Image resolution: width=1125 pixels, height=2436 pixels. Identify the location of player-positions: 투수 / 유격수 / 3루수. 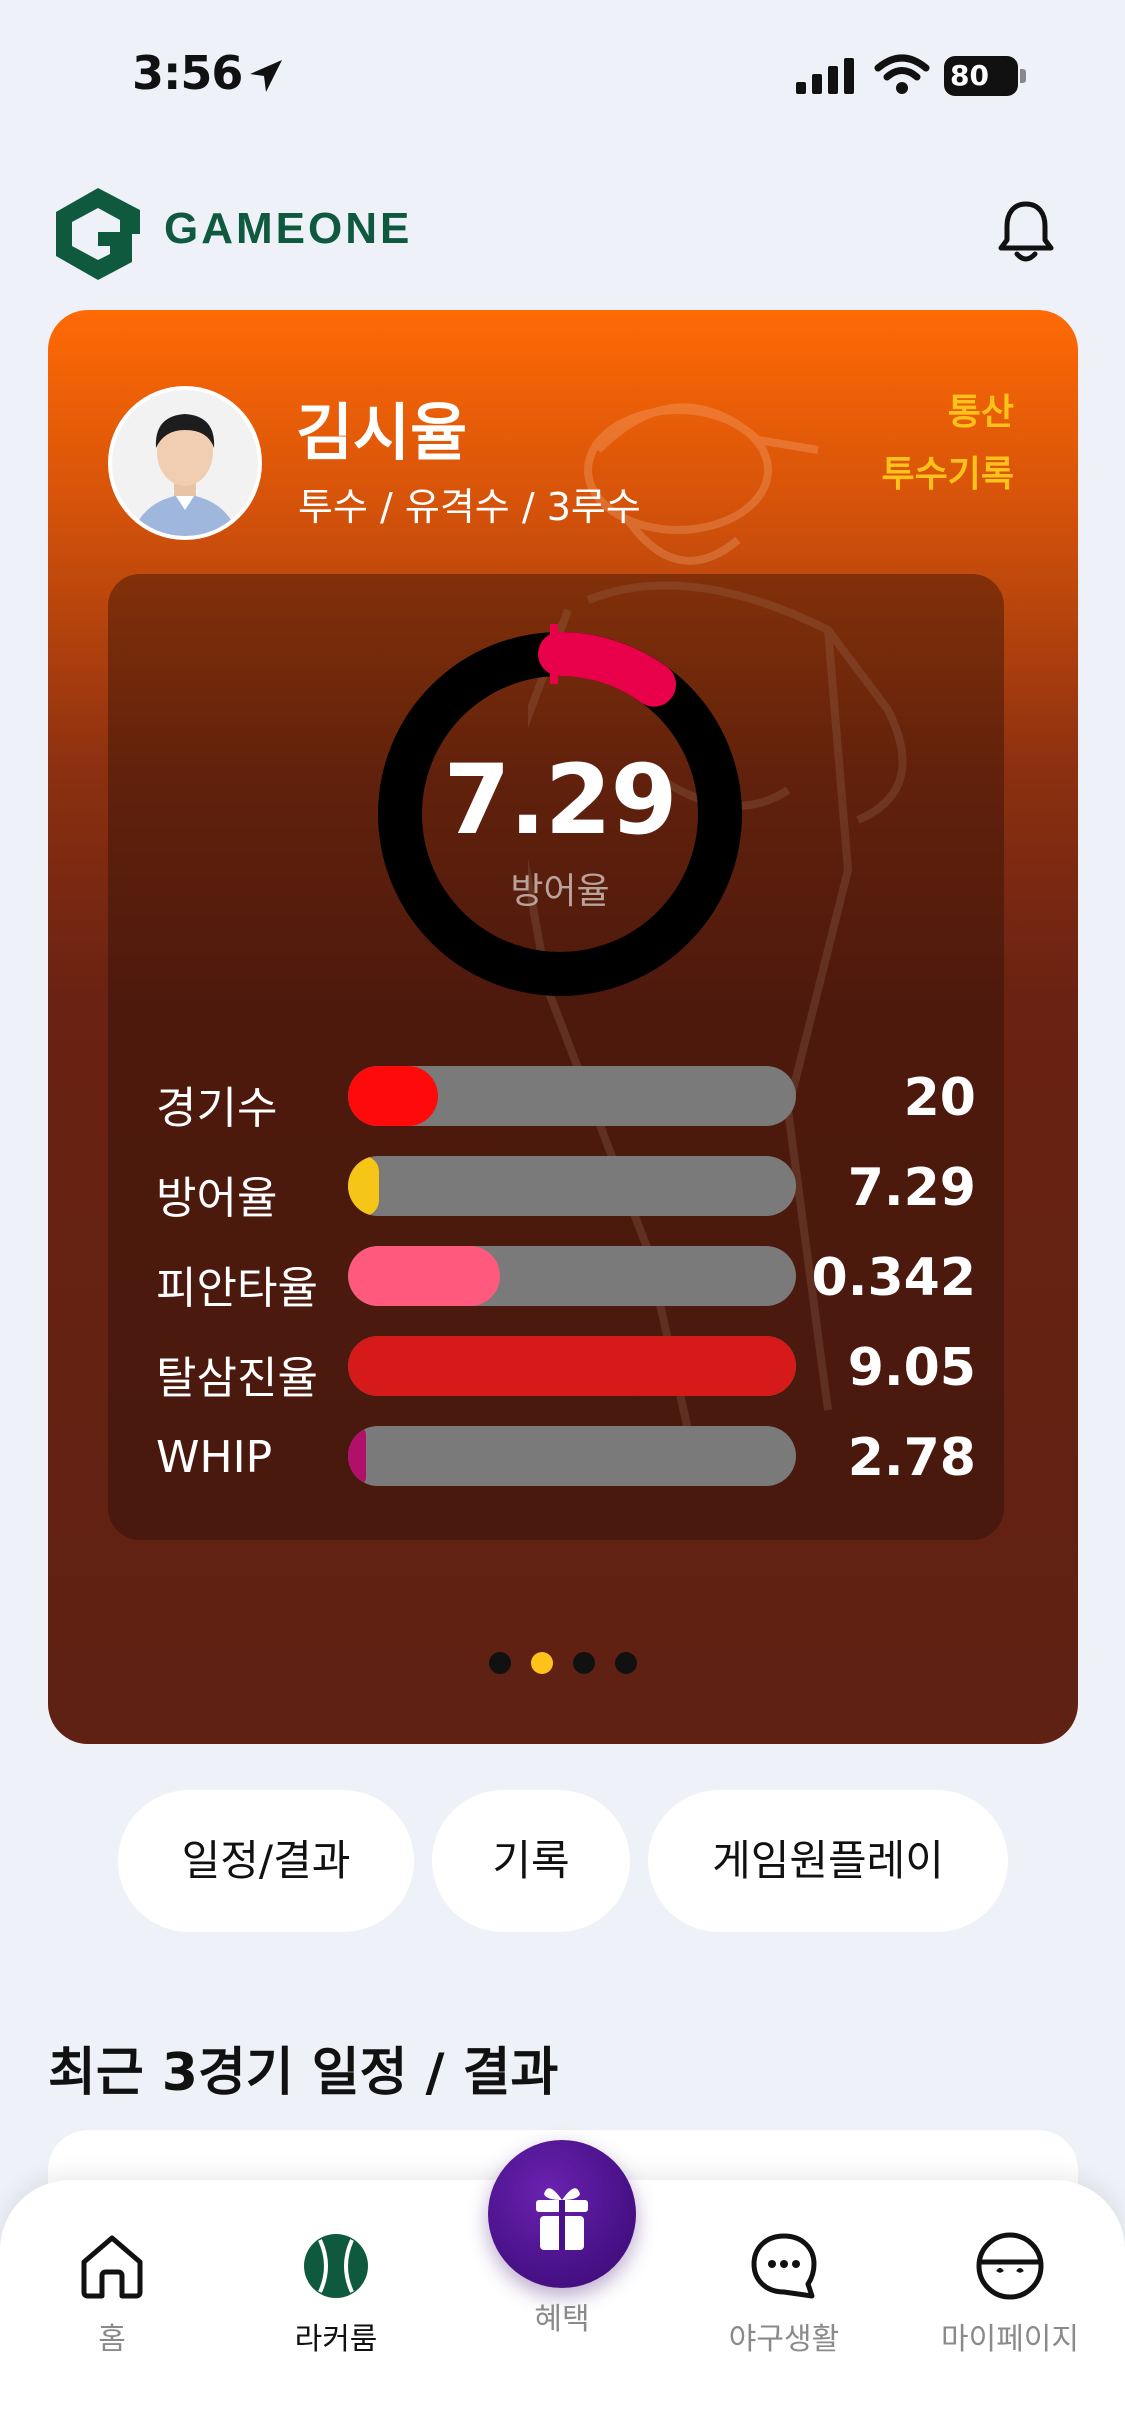
(469, 507).